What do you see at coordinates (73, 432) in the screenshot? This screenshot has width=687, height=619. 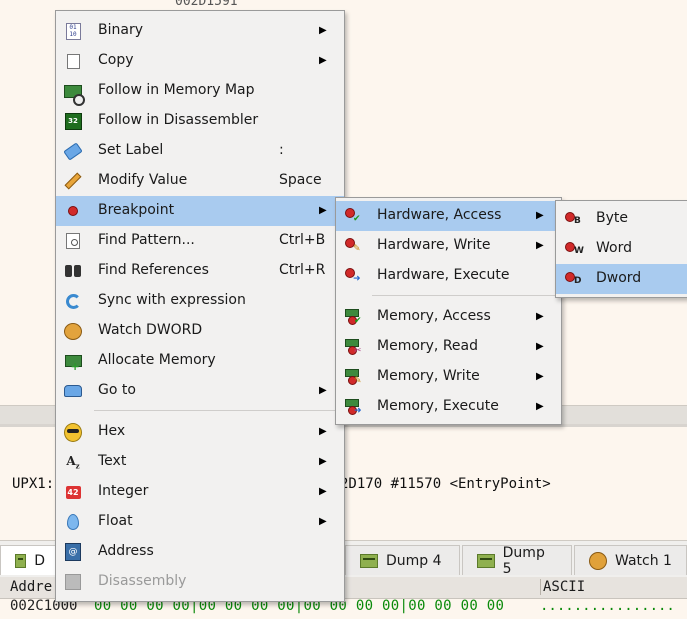 I see `hex-icon` at bounding box center [73, 432].